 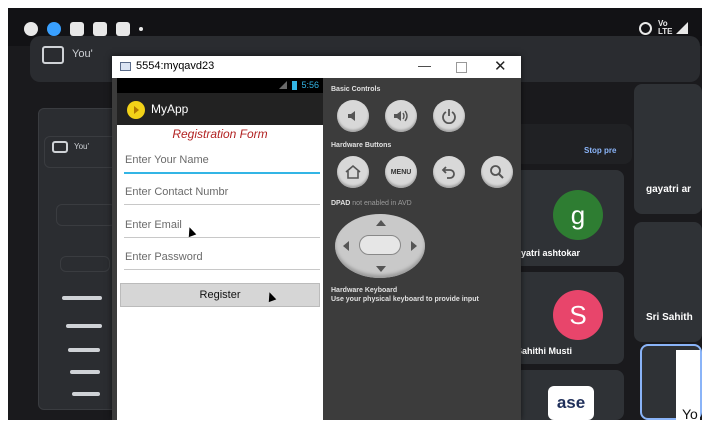 I want to click on back-icon, so click(x=448, y=172).